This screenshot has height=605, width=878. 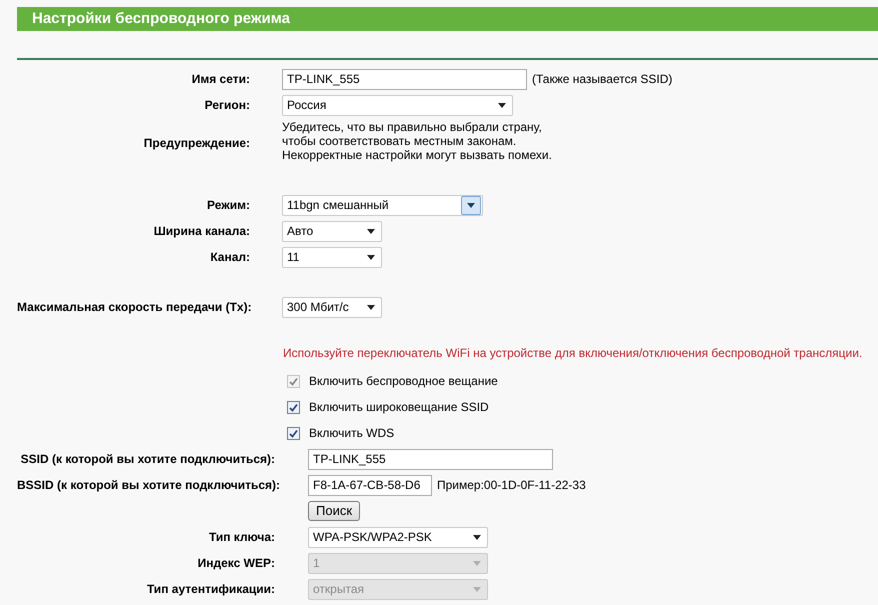 I want to click on field-label: SSID (к которой вы хотите подключиться):, so click(x=147, y=459).